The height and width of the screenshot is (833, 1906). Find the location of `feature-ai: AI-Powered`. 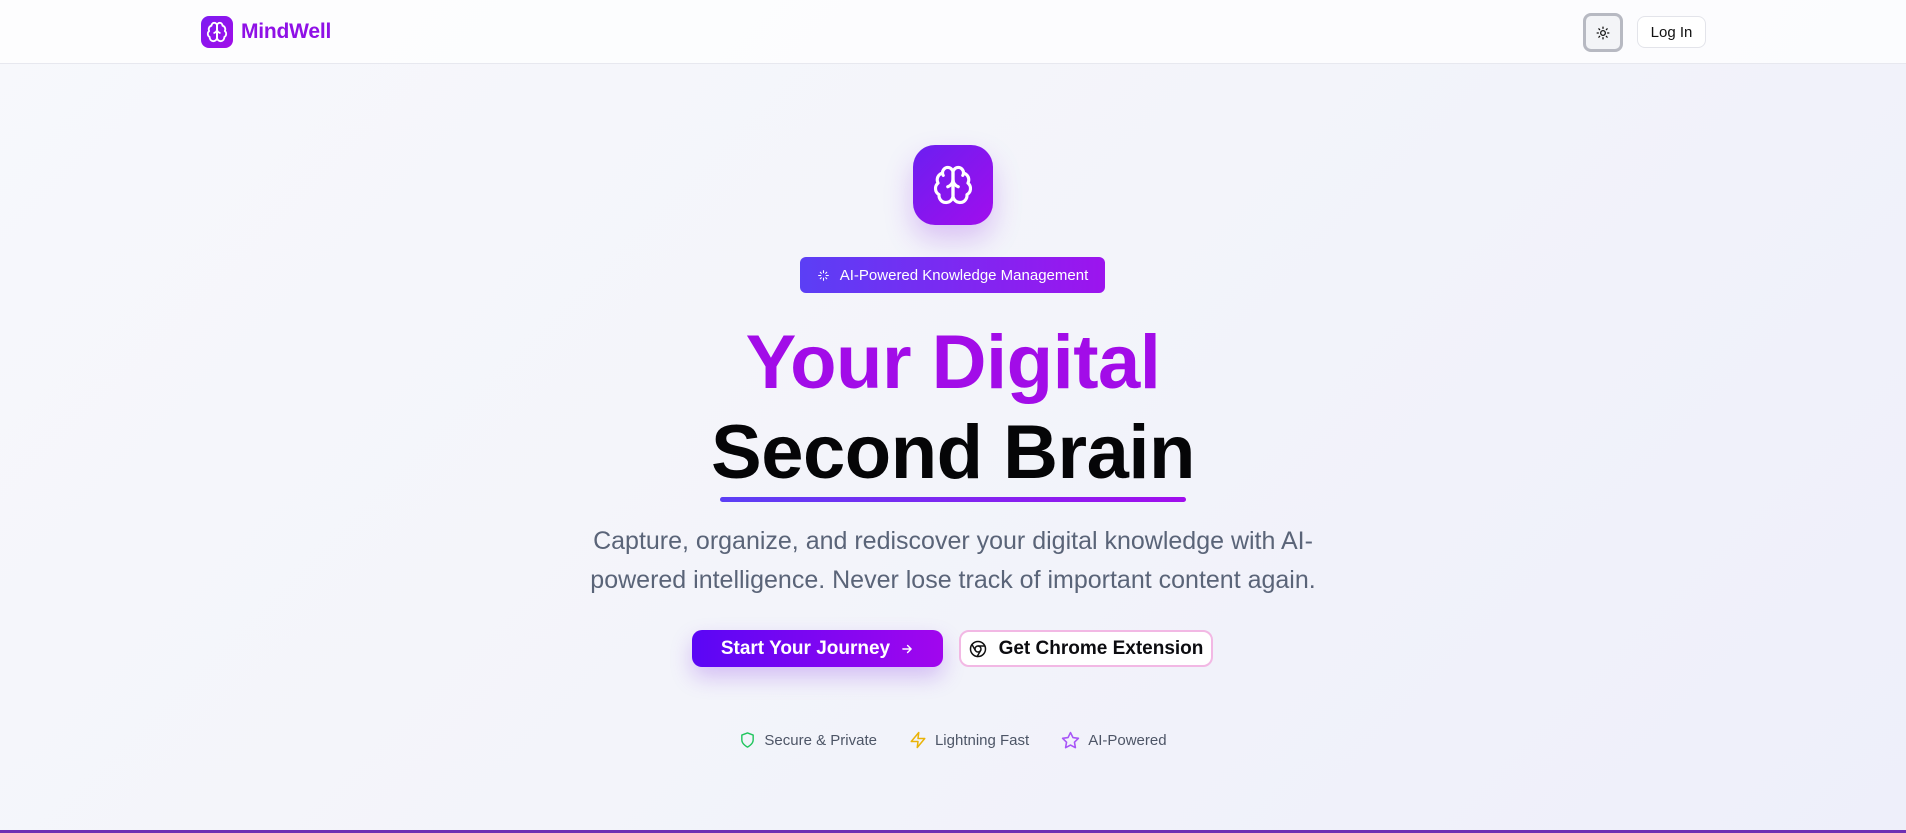

feature-ai: AI-Powered is located at coordinates (1114, 740).